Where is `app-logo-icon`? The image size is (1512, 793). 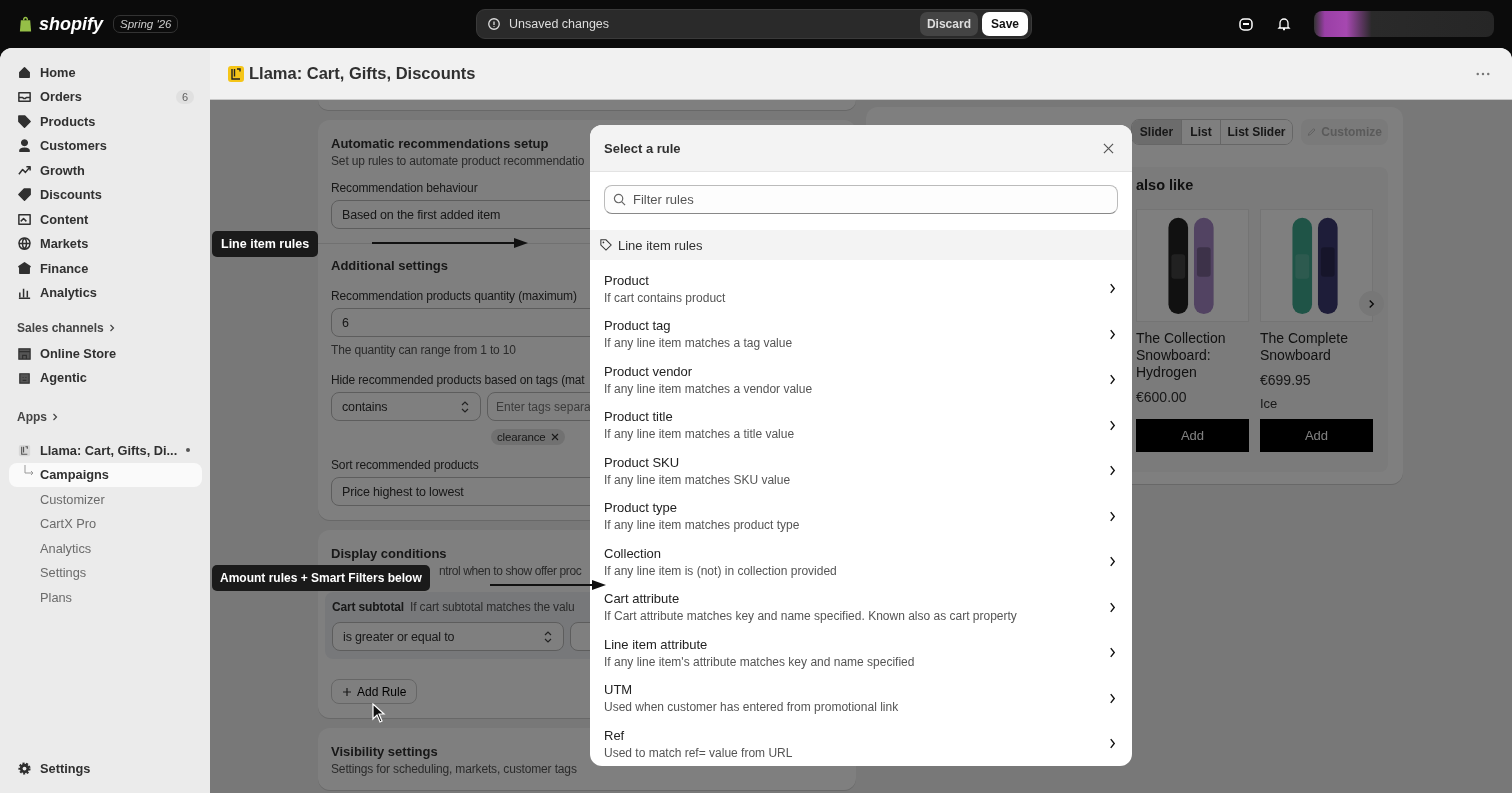 app-logo-icon is located at coordinates (236, 73).